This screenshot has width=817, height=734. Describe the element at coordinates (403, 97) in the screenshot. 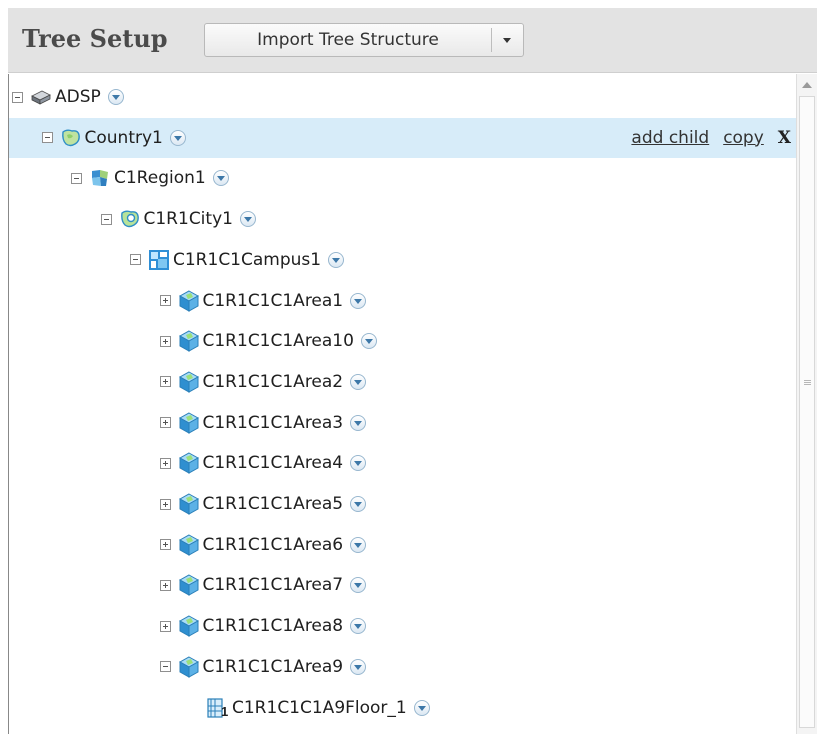

I see `tree-row: ADSP` at that location.